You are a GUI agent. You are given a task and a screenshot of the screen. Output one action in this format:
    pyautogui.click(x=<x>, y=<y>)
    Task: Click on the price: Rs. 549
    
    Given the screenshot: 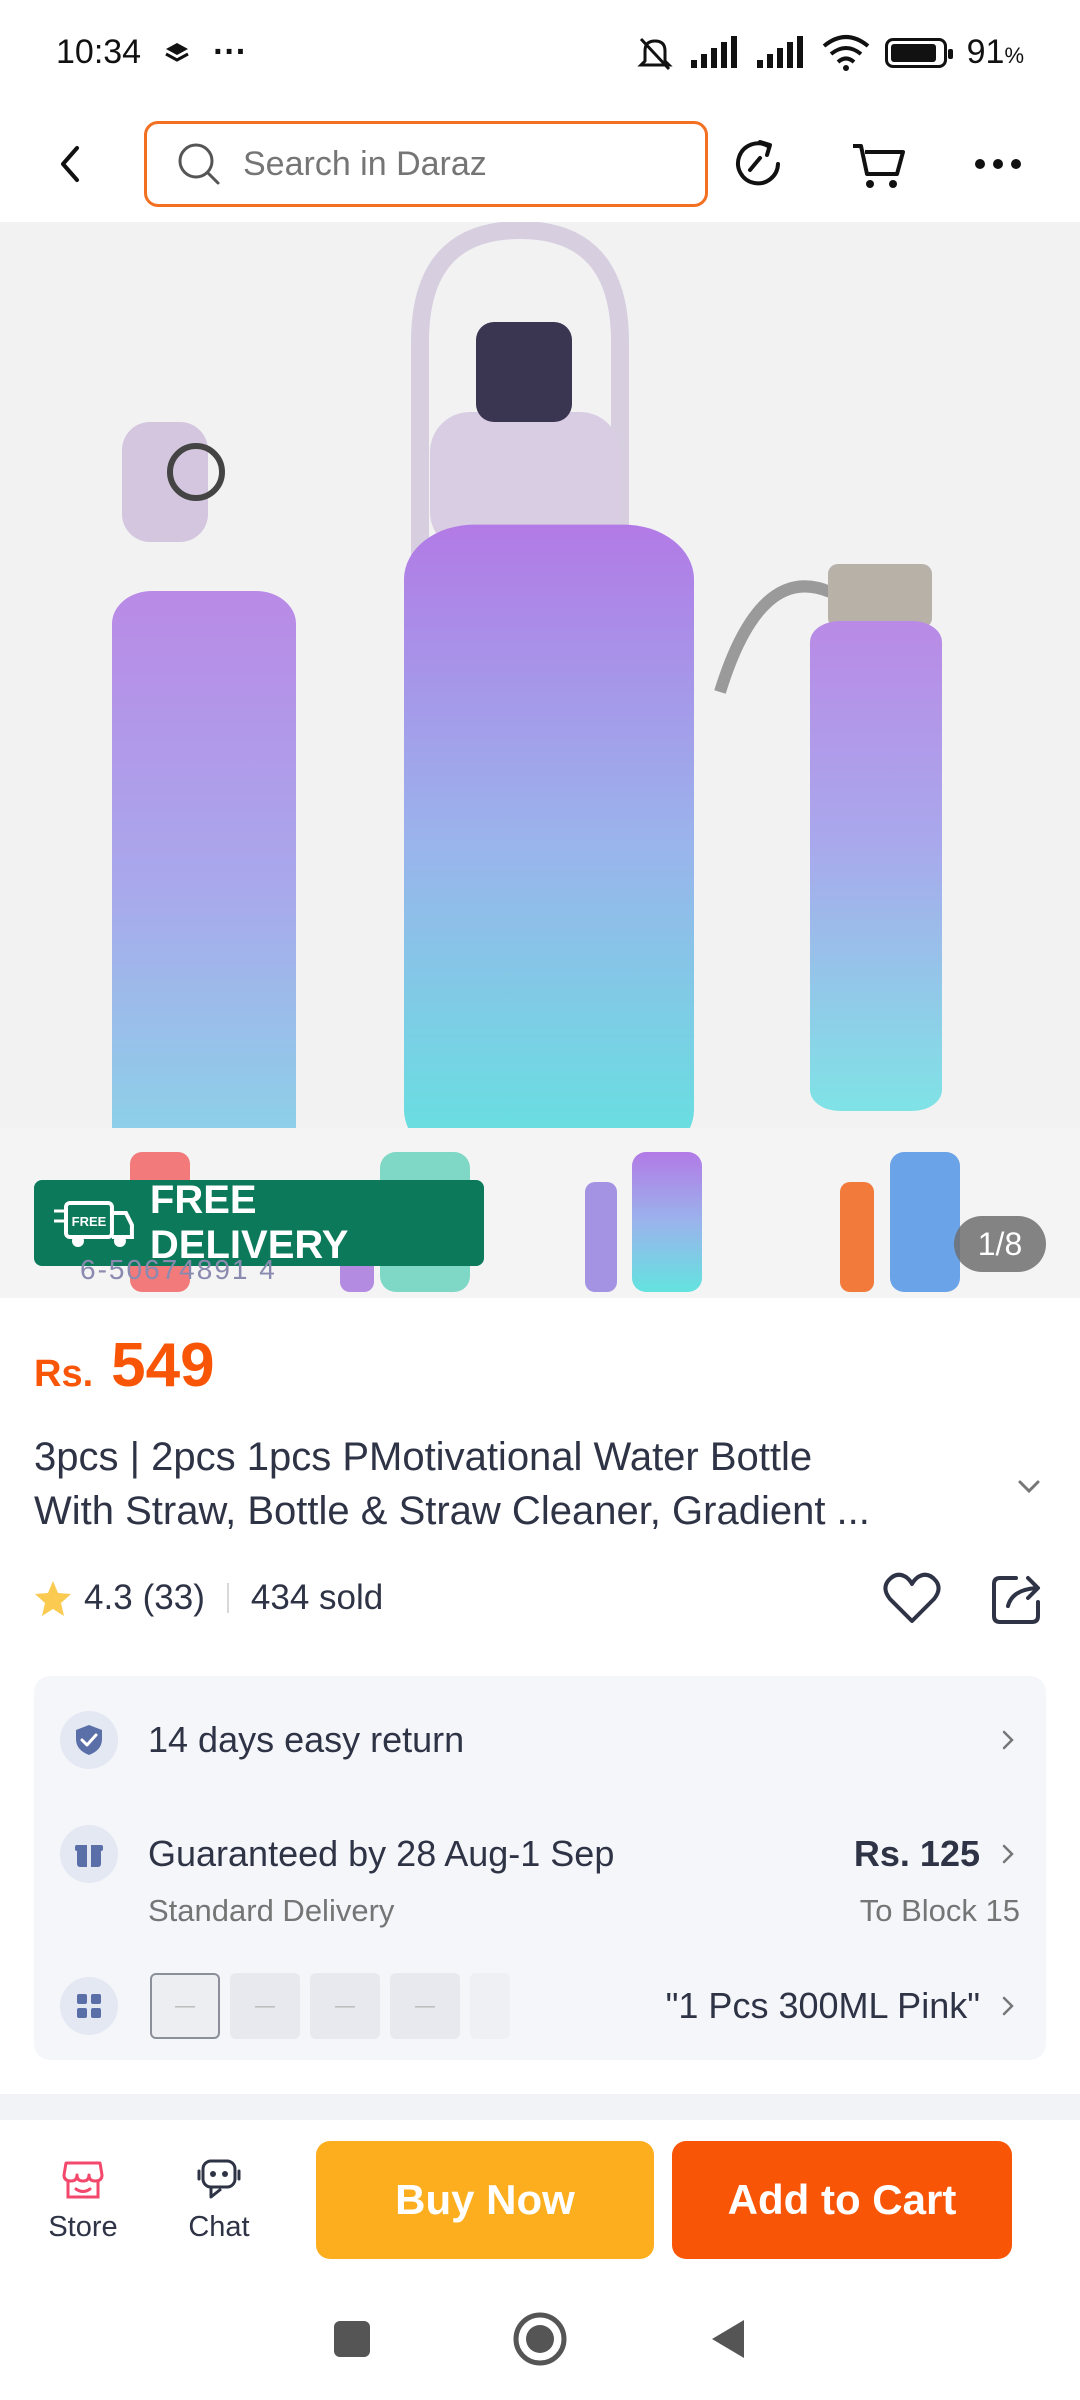 What is the action you would take?
    pyautogui.click(x=124, y=1365)
    